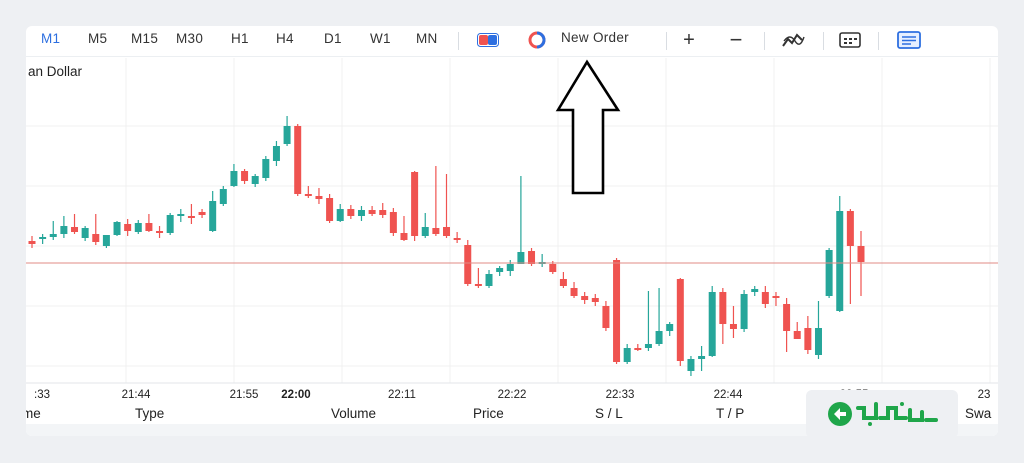 This screenshot has height=463, width=1024. What do you see at coordinates (380, 38) in the screenshot?
I see `timeframe-w1: W1` at bounding box center [380, 38].